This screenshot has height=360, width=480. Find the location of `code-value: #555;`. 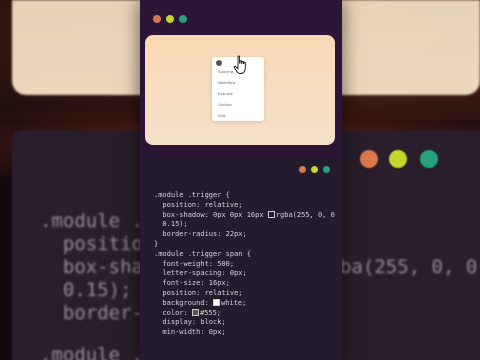

code-value: #555; is located at coordinates (210, 312).